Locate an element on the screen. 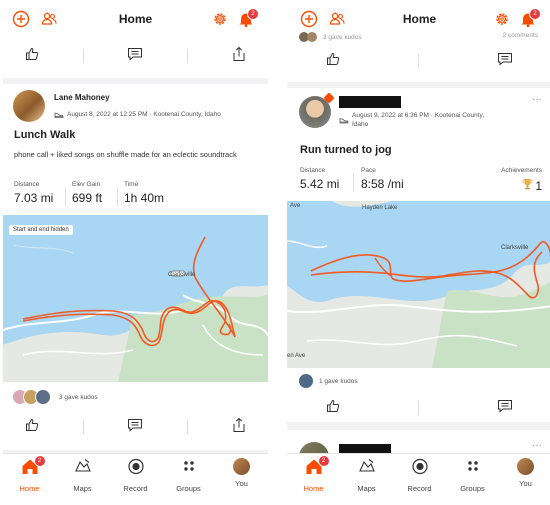 This screenshot has width=550, height=505. activity-title: Lunch Walk is located at coordinates (44, 135).